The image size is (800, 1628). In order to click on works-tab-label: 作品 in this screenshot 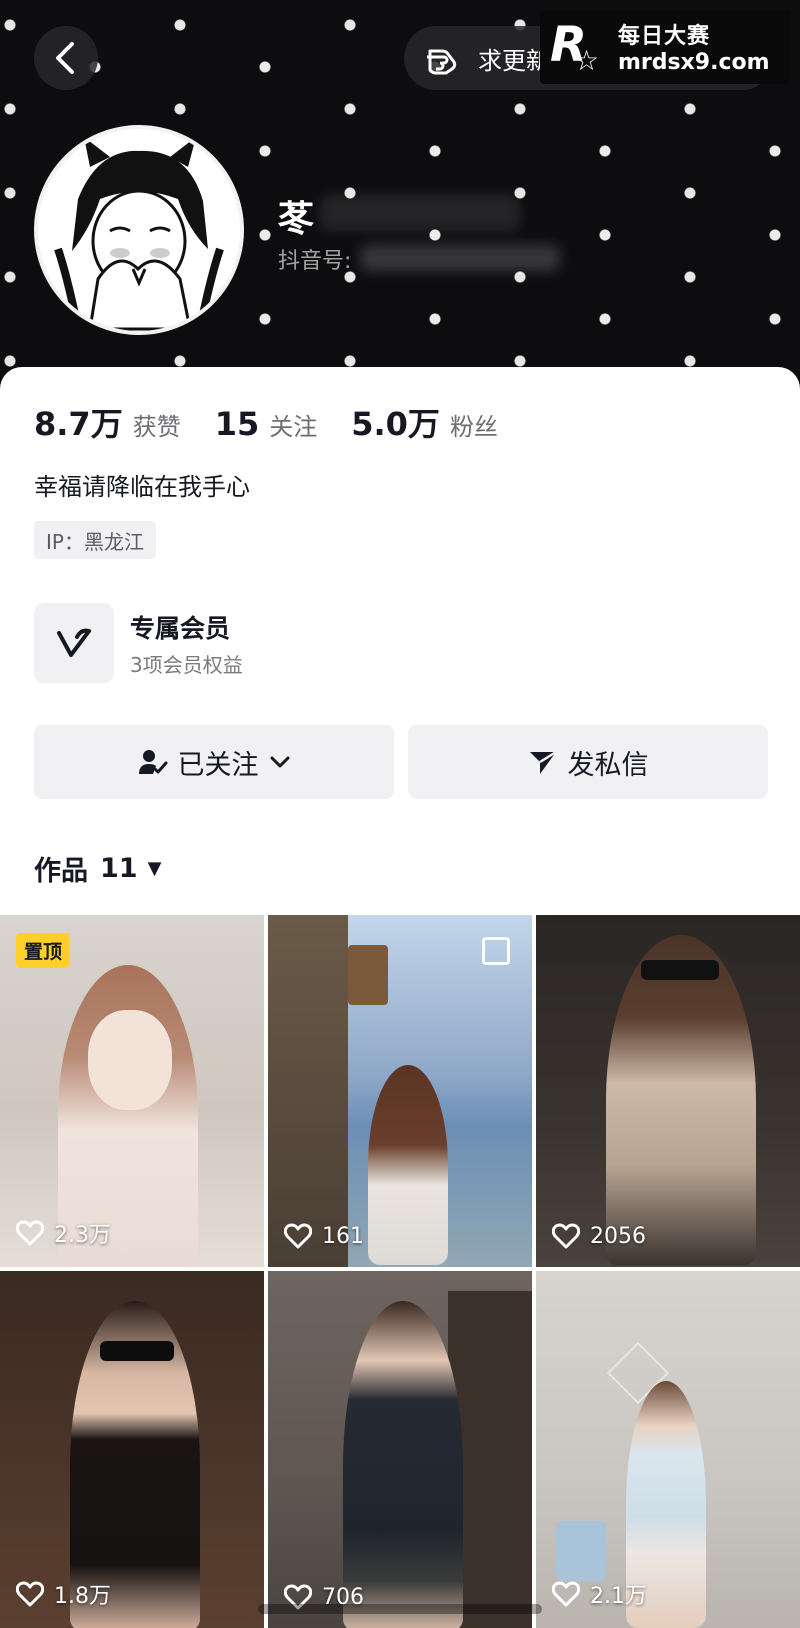, I will do `click(61, 871)`.